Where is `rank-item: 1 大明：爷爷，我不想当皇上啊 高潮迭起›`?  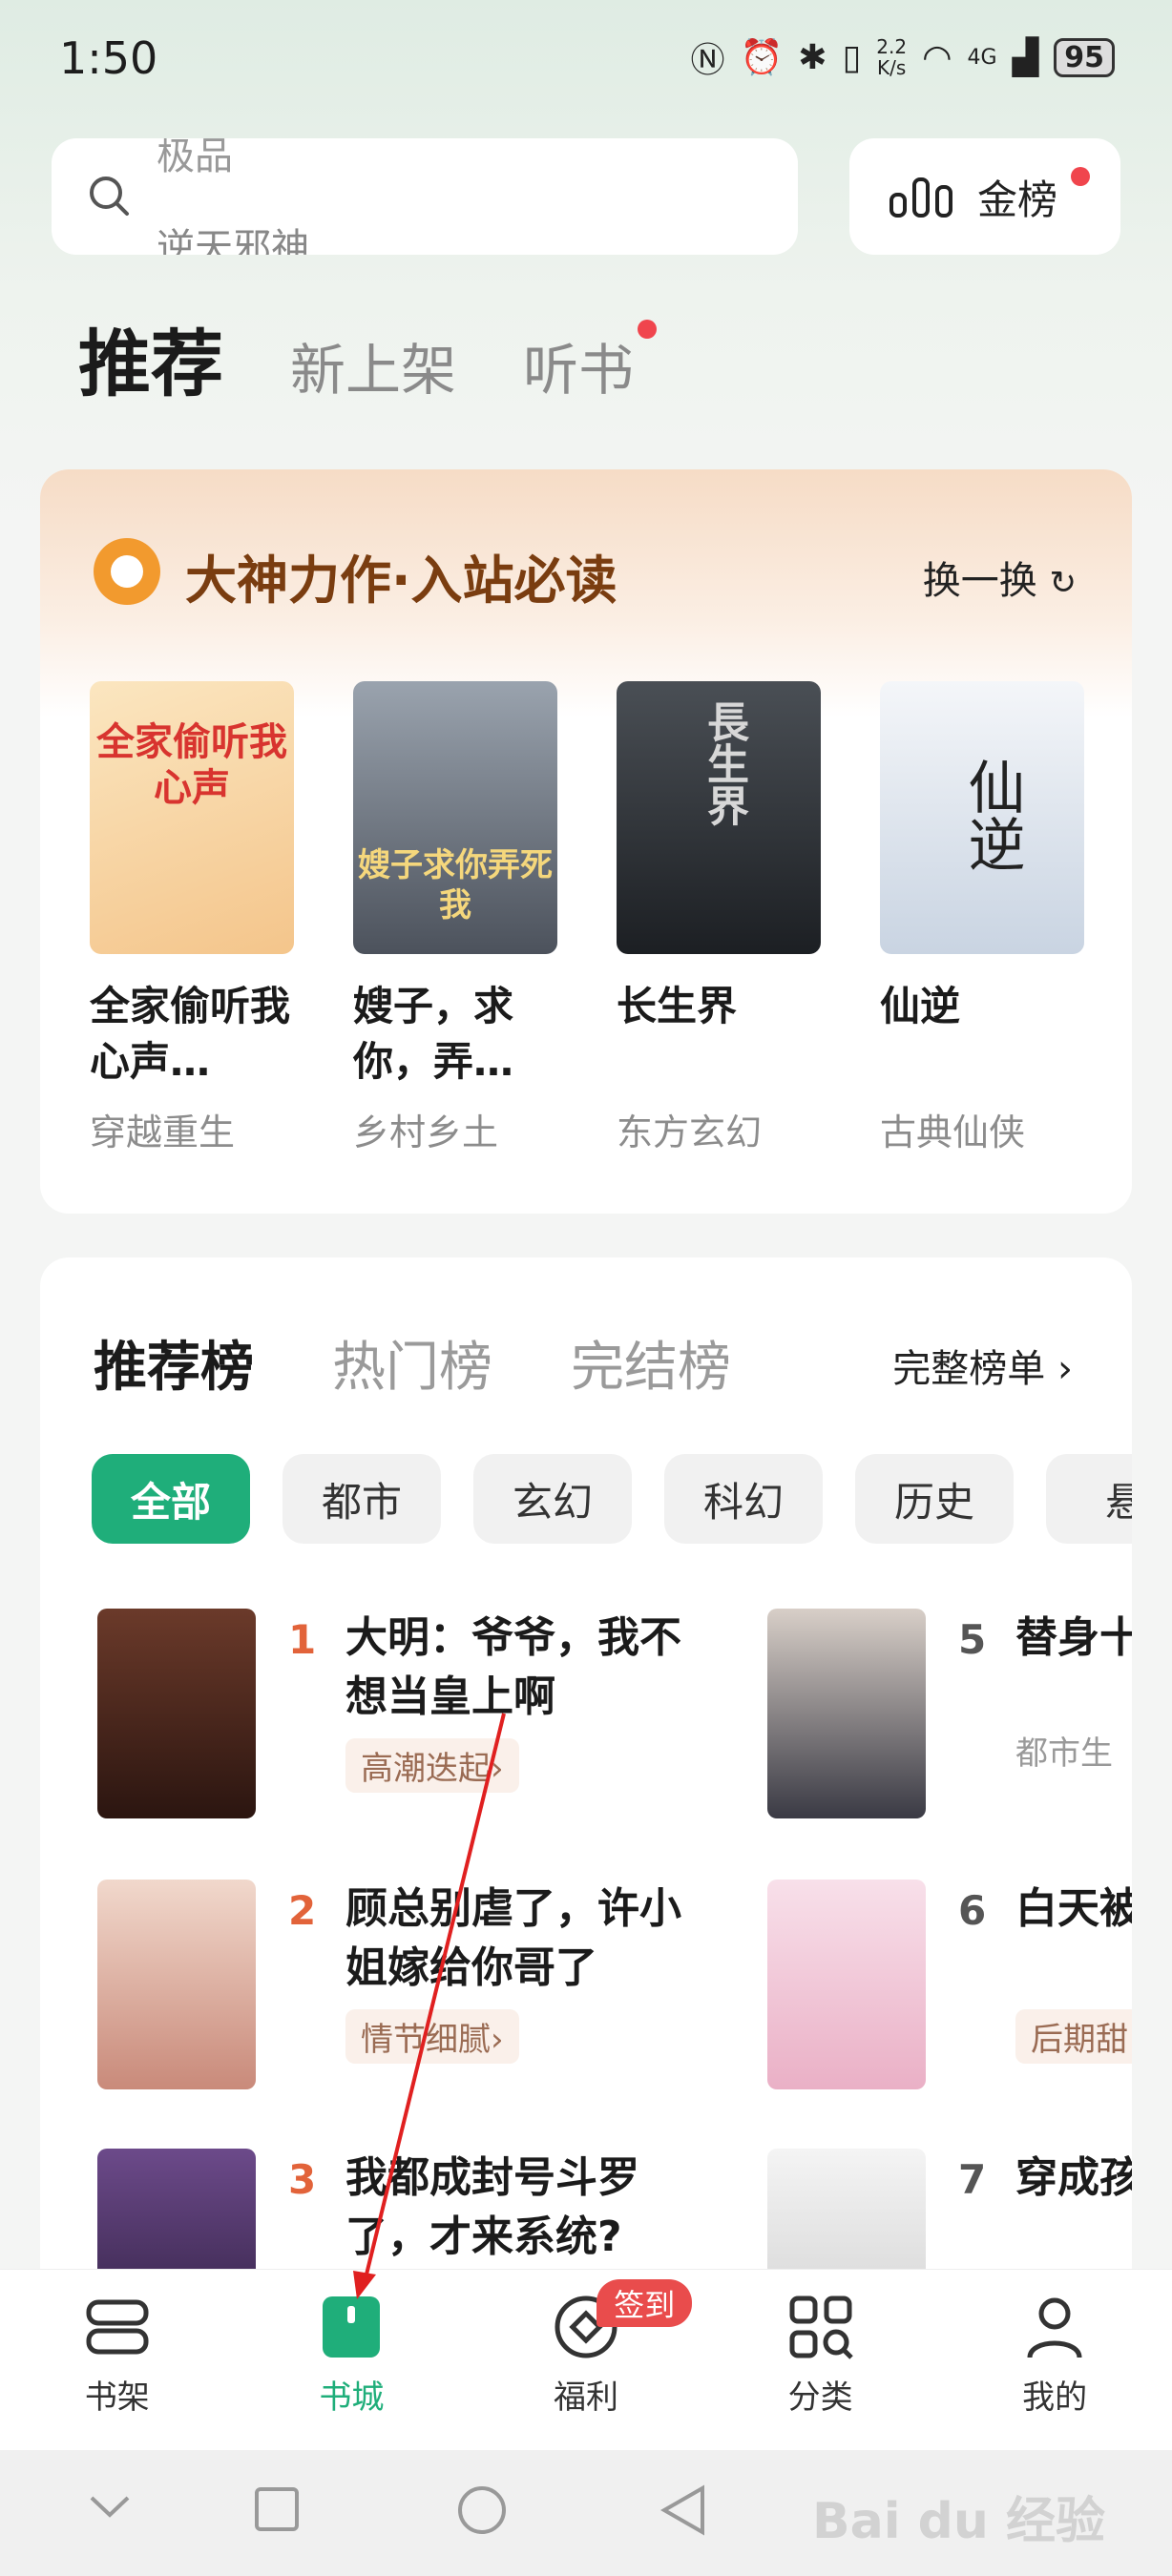 rank-item: 1 大明：爷爷，我不想当皇上啊 高潮迭起› is located at coordinates (431, 1713).